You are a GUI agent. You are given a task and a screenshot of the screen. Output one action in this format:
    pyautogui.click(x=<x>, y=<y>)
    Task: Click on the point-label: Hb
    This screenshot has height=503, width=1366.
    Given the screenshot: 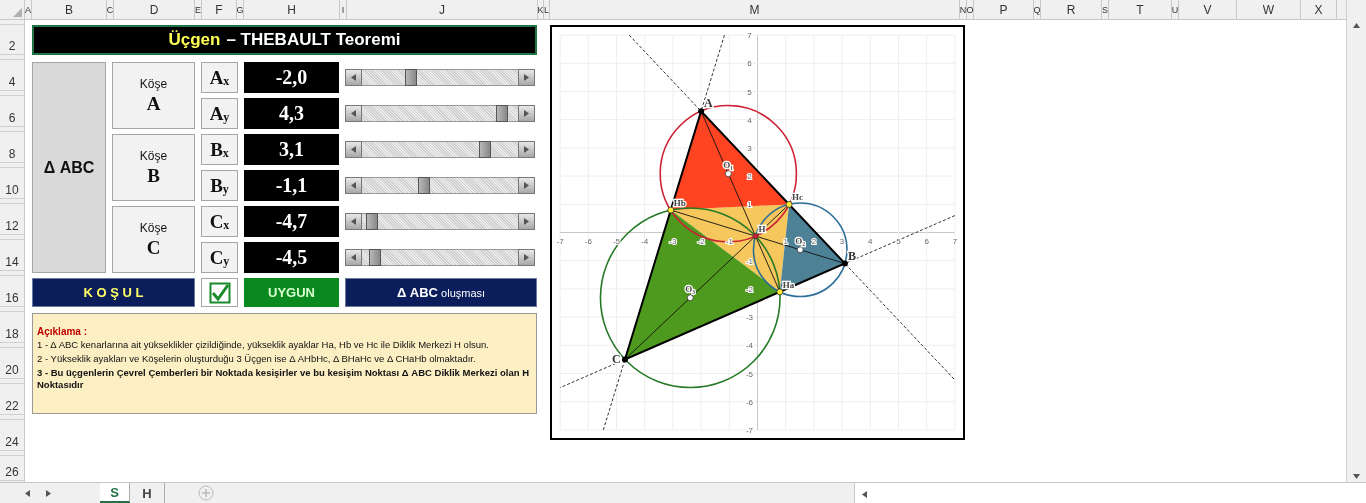 What is the action you would take?
    pyautogui.click(x=679, y=203)
    